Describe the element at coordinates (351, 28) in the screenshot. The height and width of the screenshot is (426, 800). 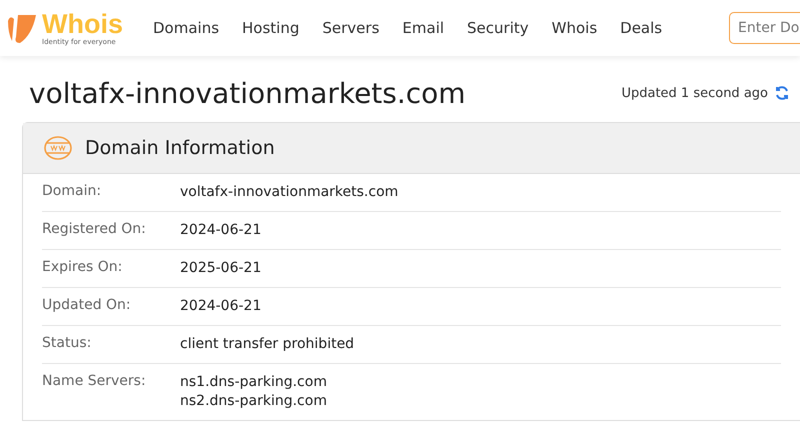
I see `nav-link: Servers` at that location.